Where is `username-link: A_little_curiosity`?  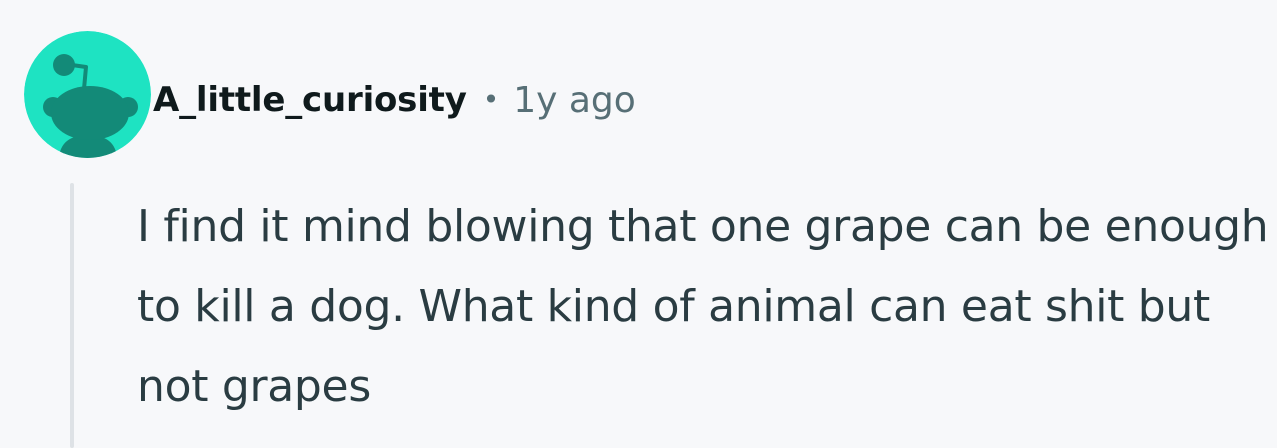
username-link: A_little_curiosity is located at coordinates (310, 100).